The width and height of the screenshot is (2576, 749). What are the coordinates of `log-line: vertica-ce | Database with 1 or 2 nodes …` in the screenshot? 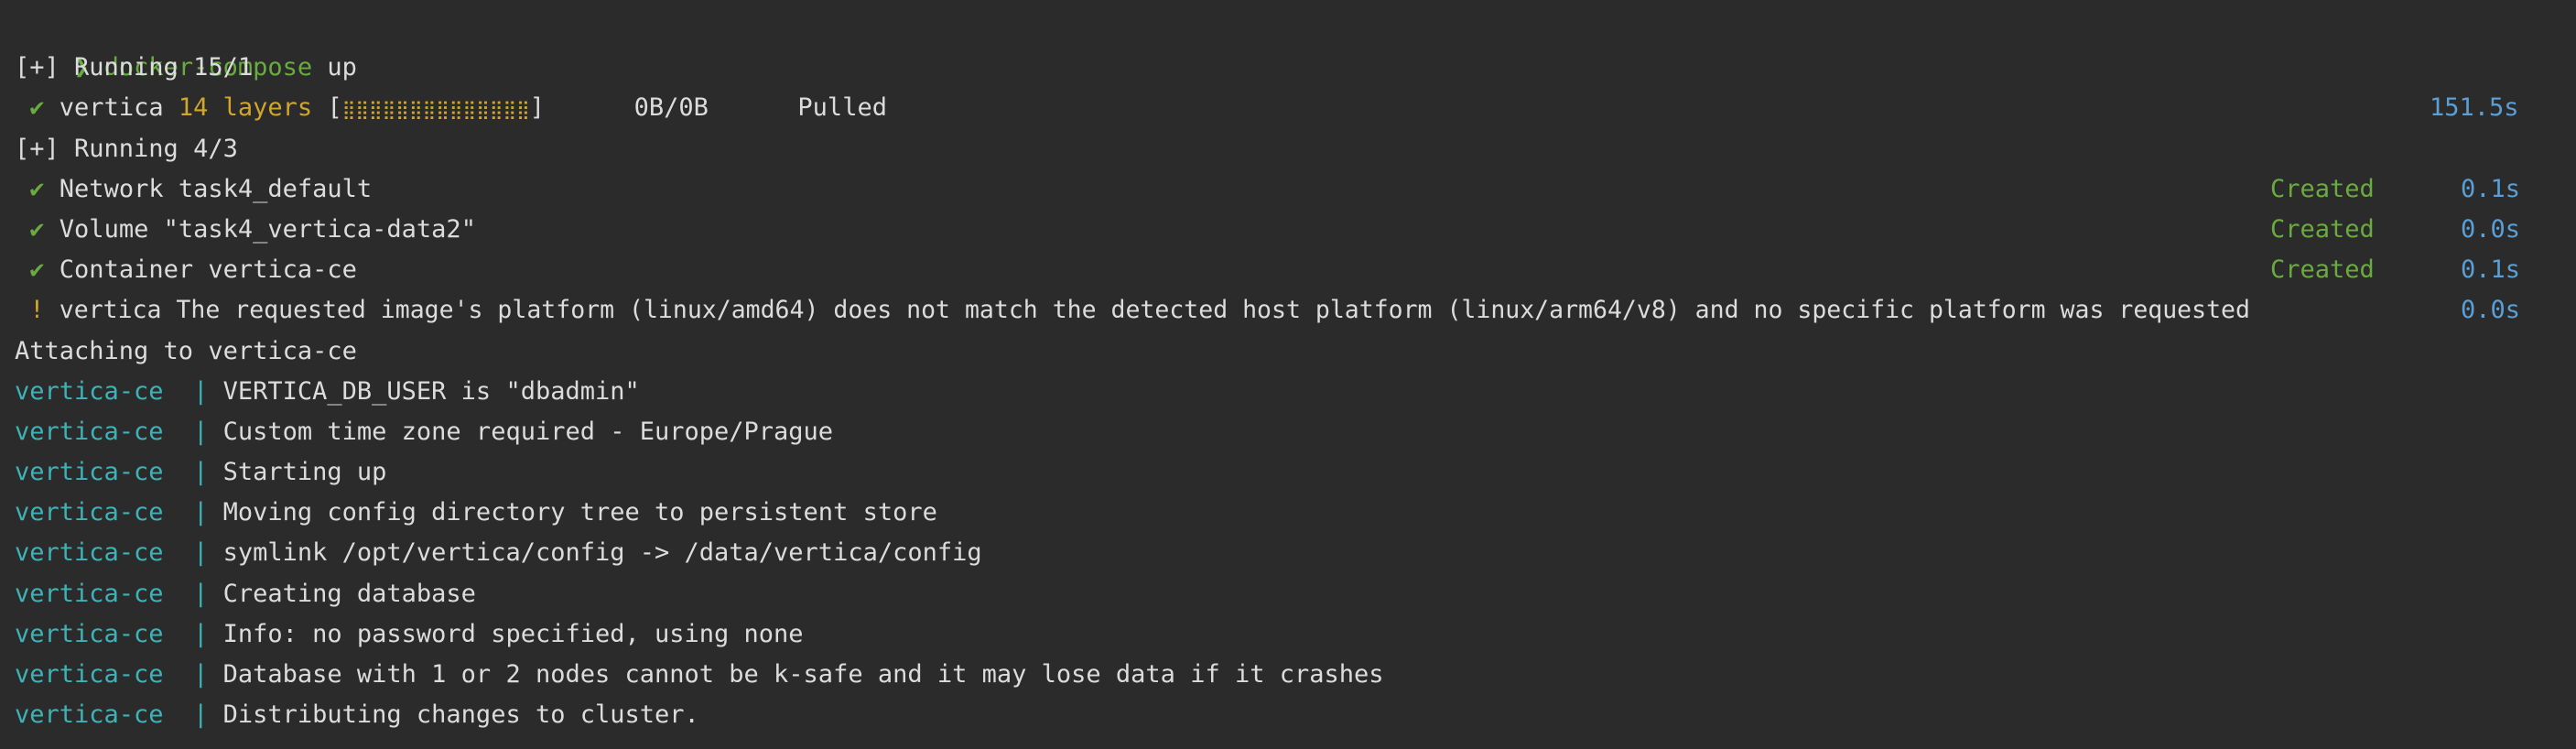 It's located at (1288, 675).